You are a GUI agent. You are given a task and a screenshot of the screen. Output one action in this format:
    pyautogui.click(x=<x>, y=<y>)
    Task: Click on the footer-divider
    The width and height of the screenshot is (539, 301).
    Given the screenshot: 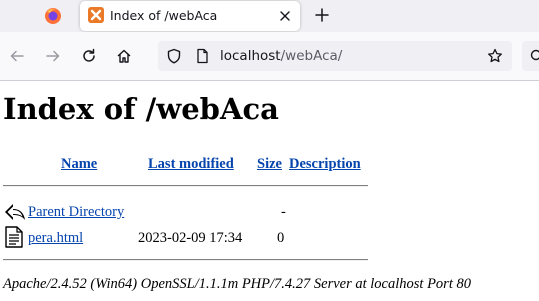 What is the action you would take?
    pyautogui.click(x=185, y=260)
    